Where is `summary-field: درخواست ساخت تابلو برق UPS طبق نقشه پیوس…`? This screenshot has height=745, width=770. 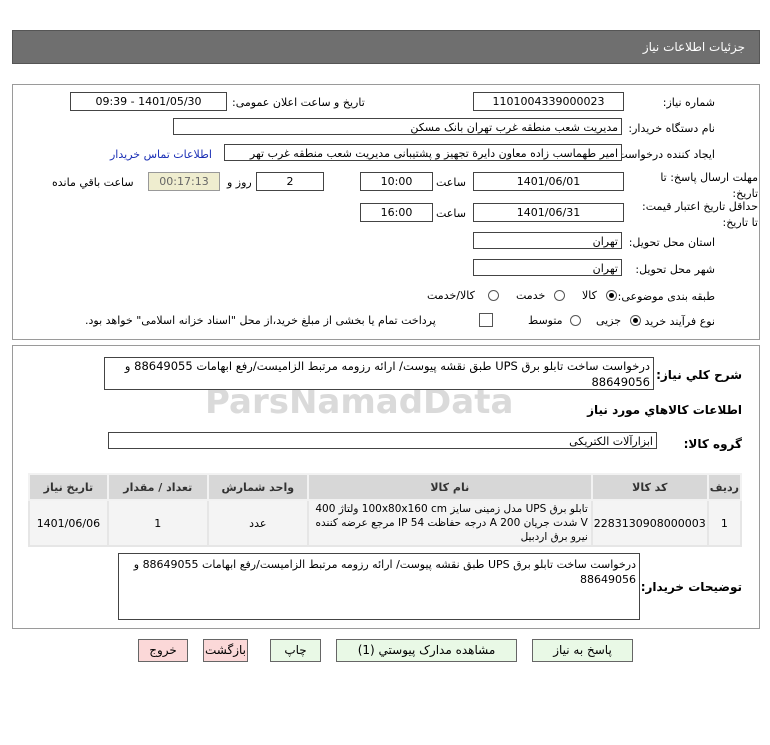 summary-field: درخواست ساخت تابلو برق UPS طبق نقشه پیوس… is located at coordinates (379, 373).